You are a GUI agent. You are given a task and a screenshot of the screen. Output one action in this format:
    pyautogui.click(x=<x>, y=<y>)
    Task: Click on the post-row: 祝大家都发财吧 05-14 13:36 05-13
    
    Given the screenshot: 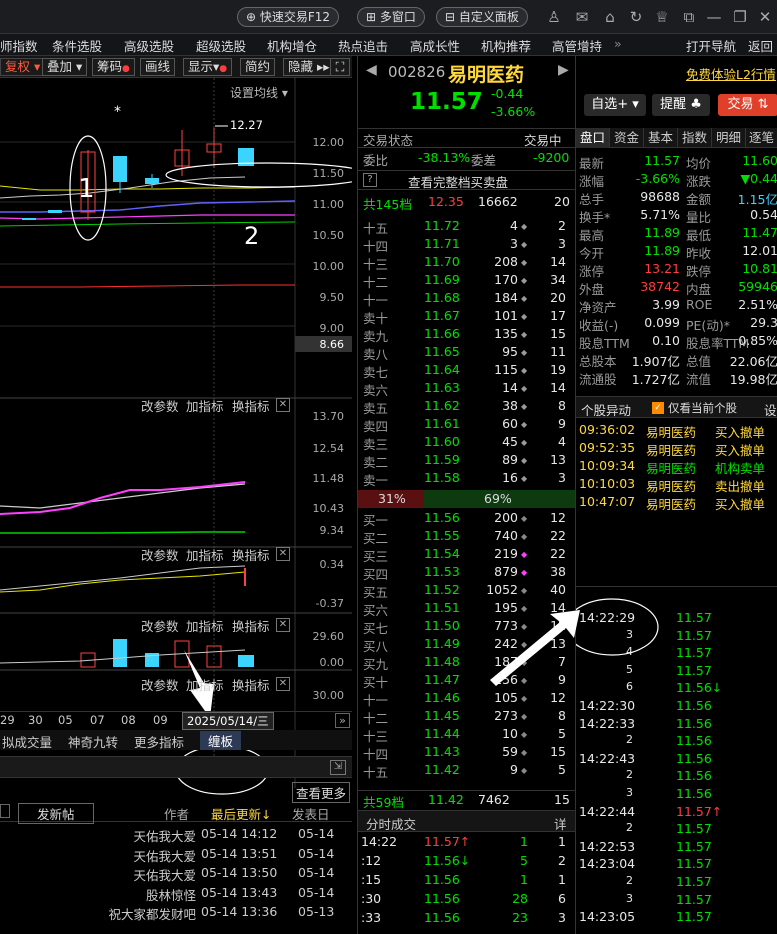 What is the action you would take?
    pyautogui.click(x=176, y=913)
    